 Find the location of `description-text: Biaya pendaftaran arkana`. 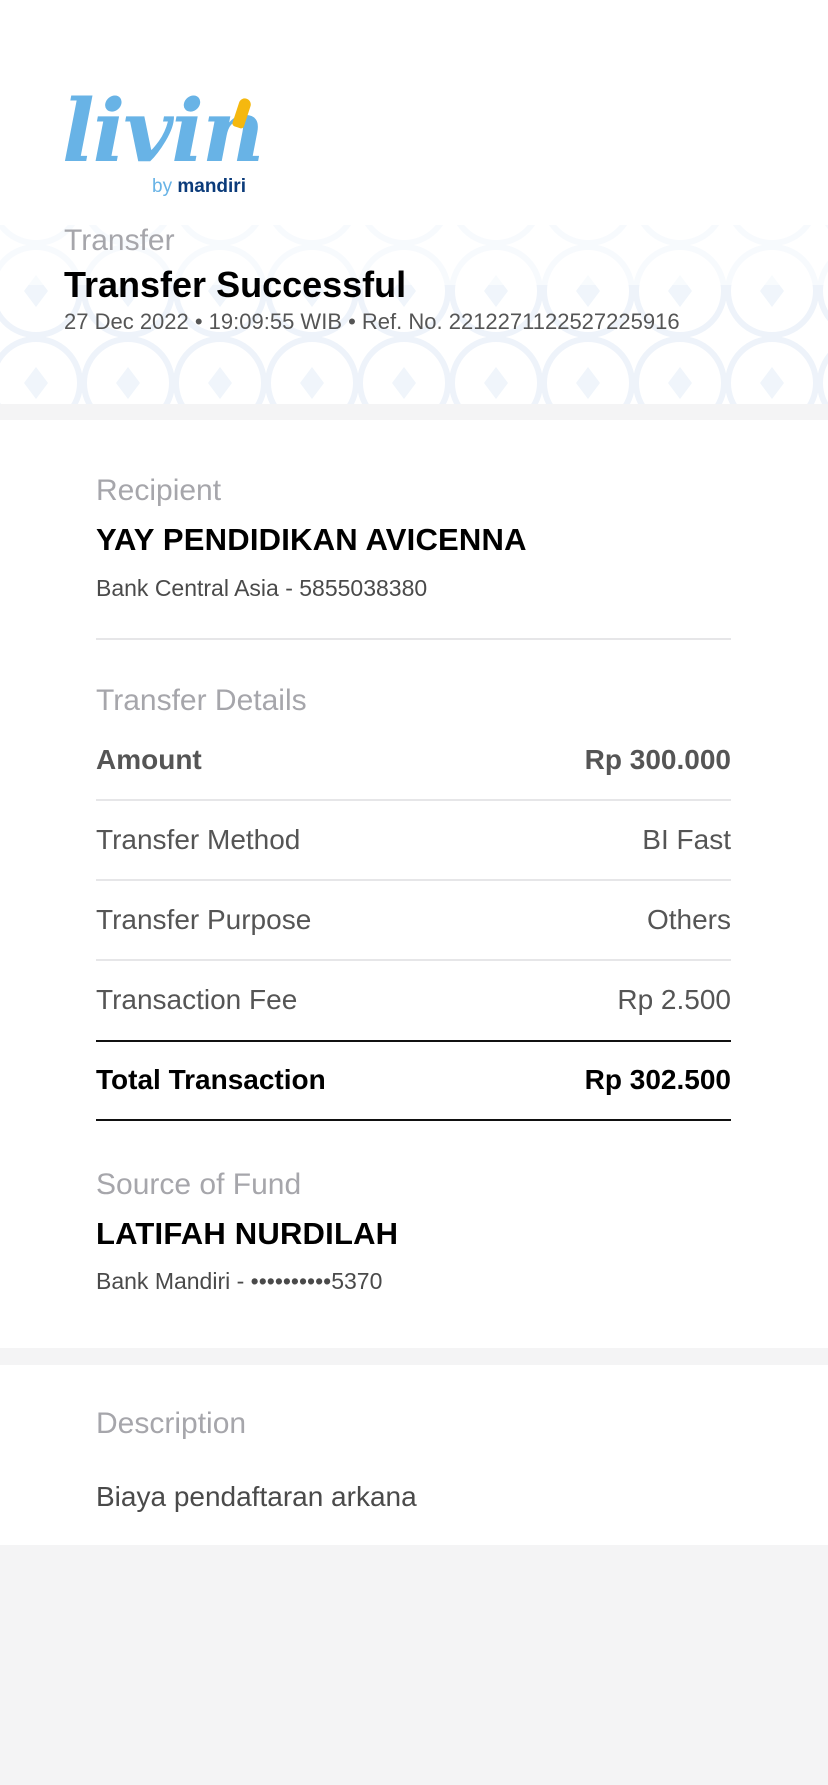

description-text: Biaya pendaftaran arkana is located at coordinates (256, 1496).